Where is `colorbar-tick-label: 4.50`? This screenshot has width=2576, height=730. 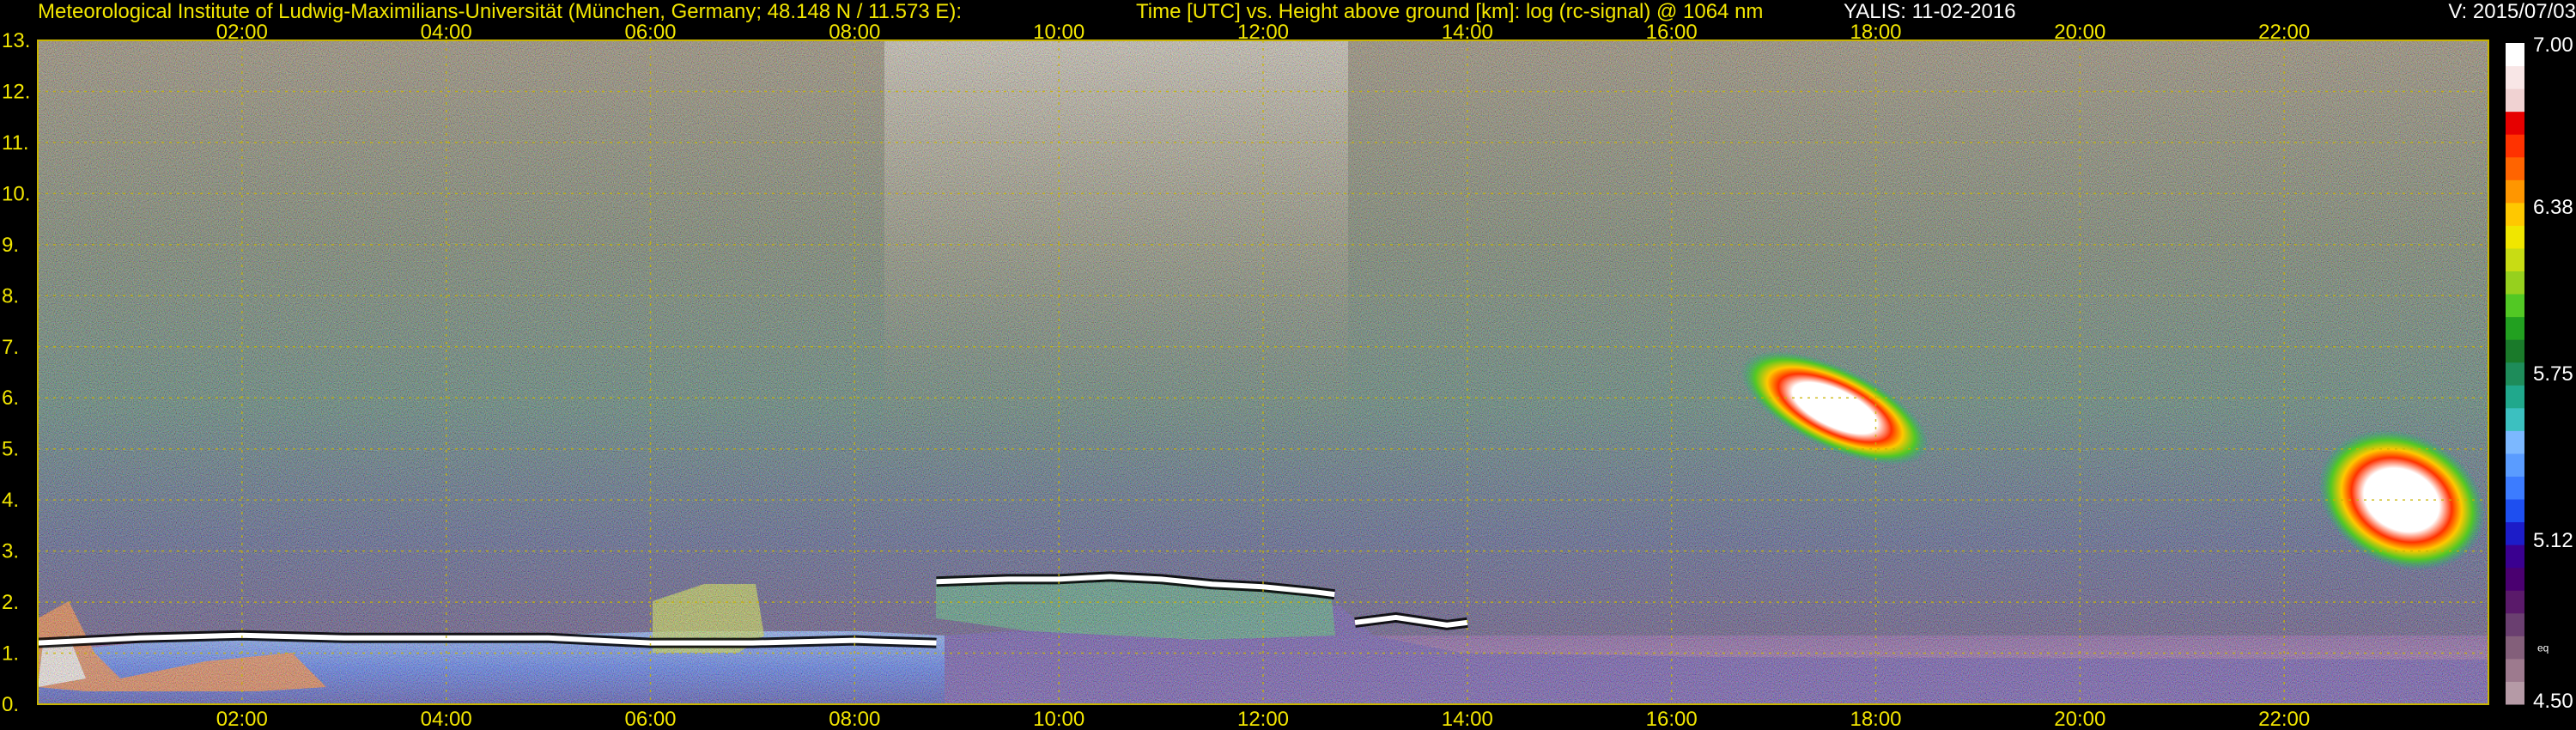 colorbar-tick-label: 4.50 is located at coordinates (2553, 701).